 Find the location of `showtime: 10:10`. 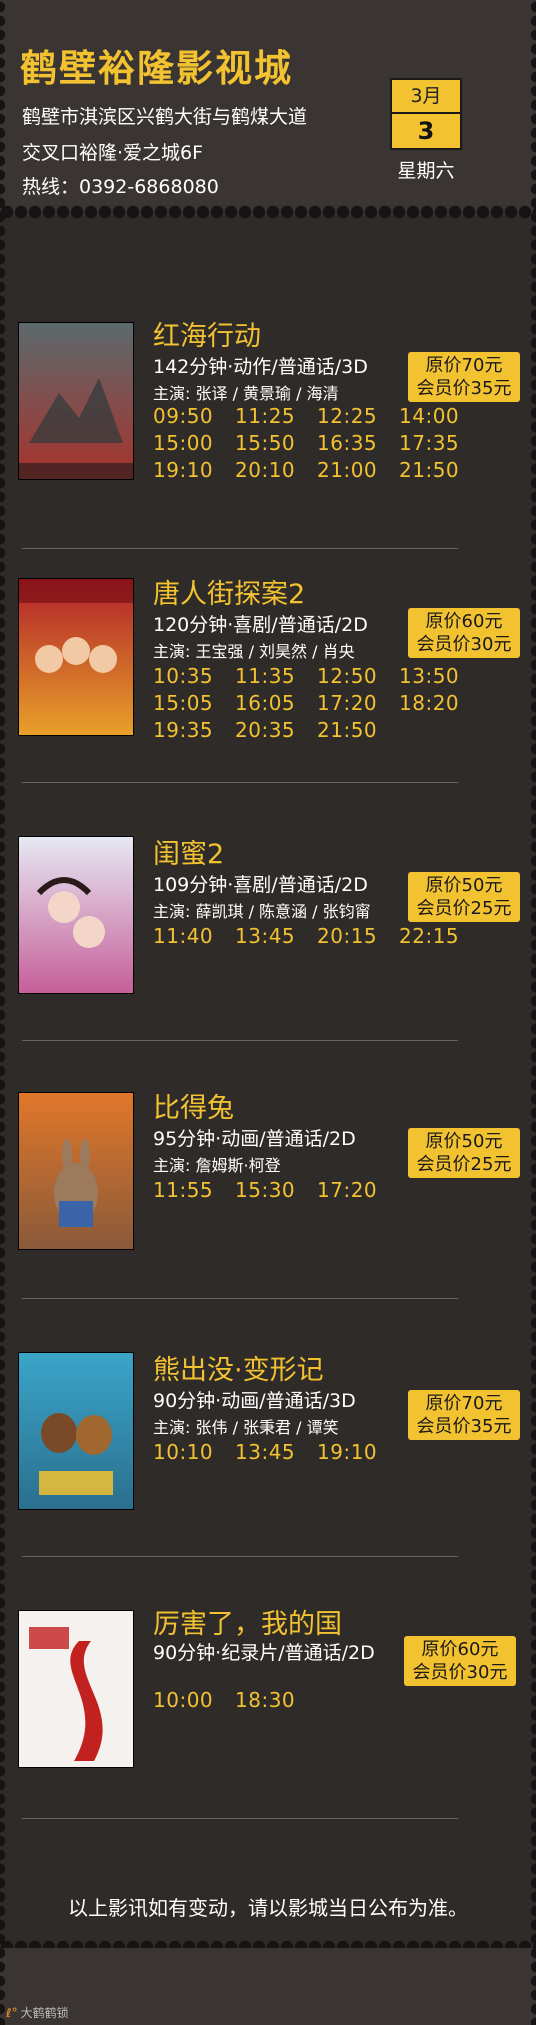

showtime: 10:10 is located at coordinates (194, 1453).